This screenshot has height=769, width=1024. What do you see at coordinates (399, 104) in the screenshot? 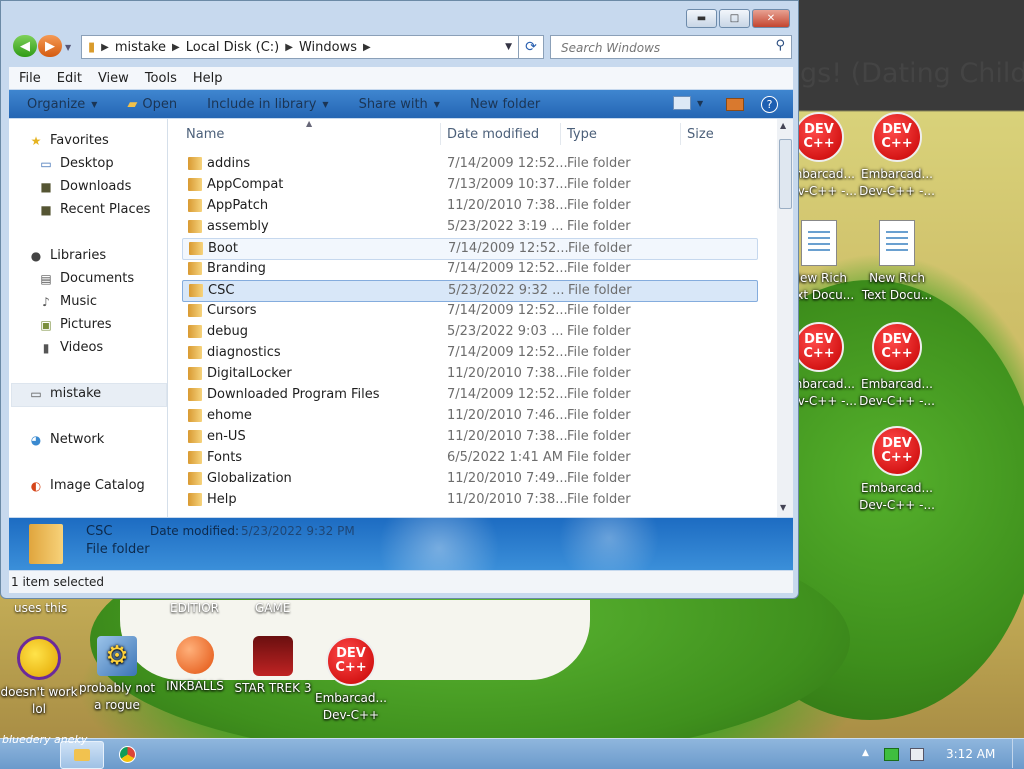
I see `share-with-button: Share with ▼` at bounding box center [399, 104].